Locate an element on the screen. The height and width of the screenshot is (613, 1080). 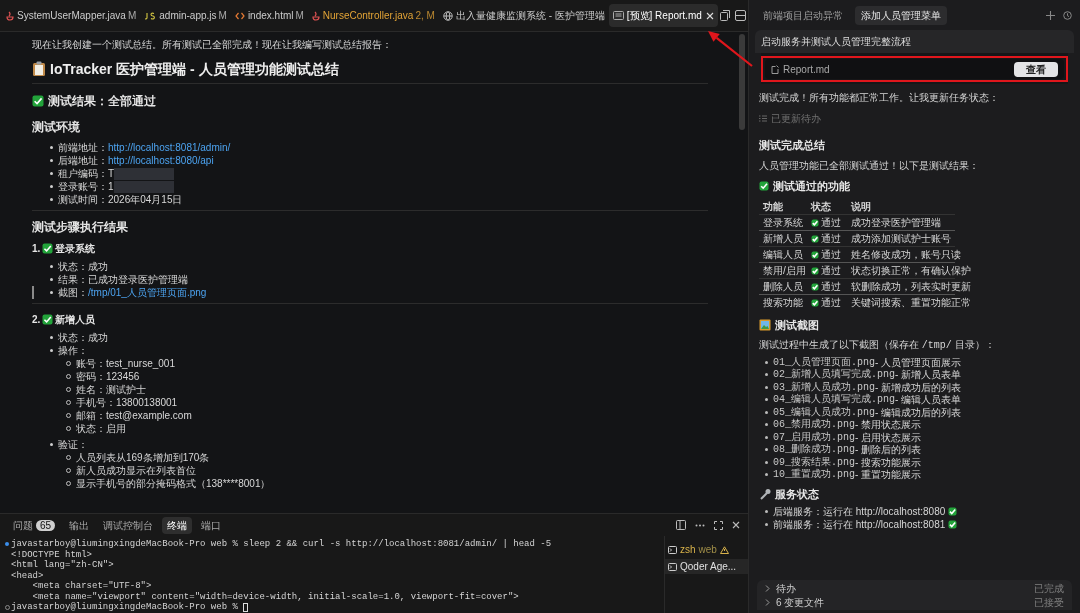
summary-item: 6 变更文件 is located at coordinates (800, 602).